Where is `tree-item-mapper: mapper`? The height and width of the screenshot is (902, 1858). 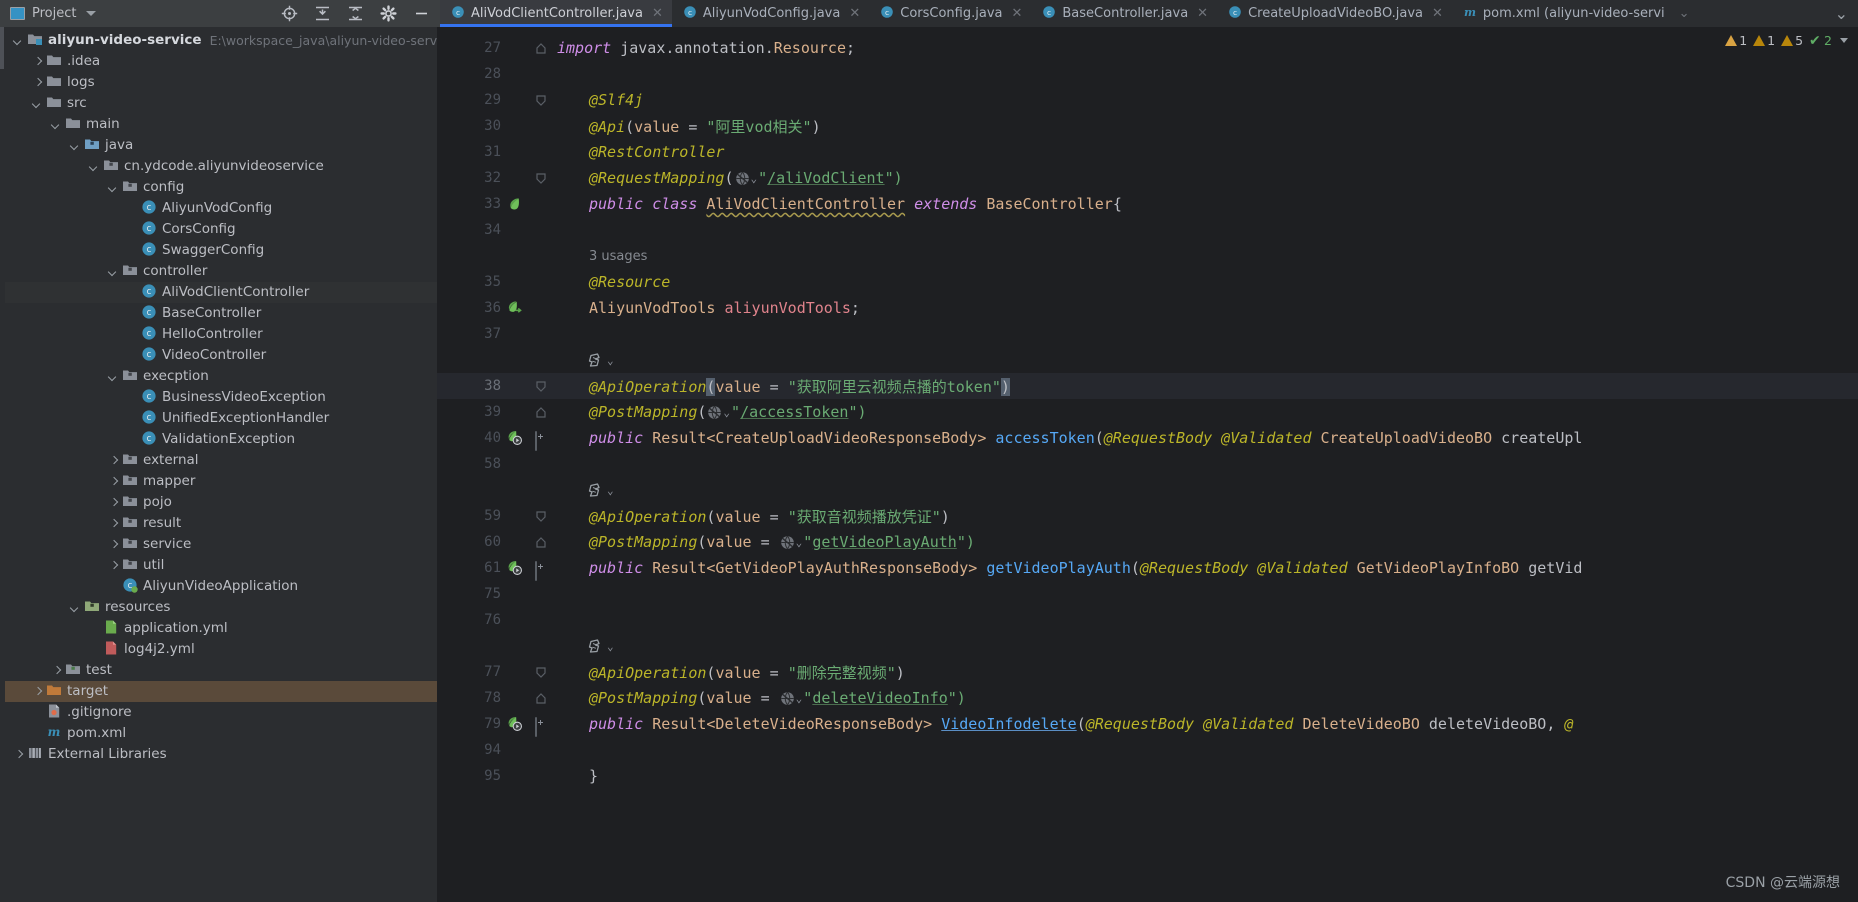 tree-item-mapper: mapper is located at coordinates (218, 481).